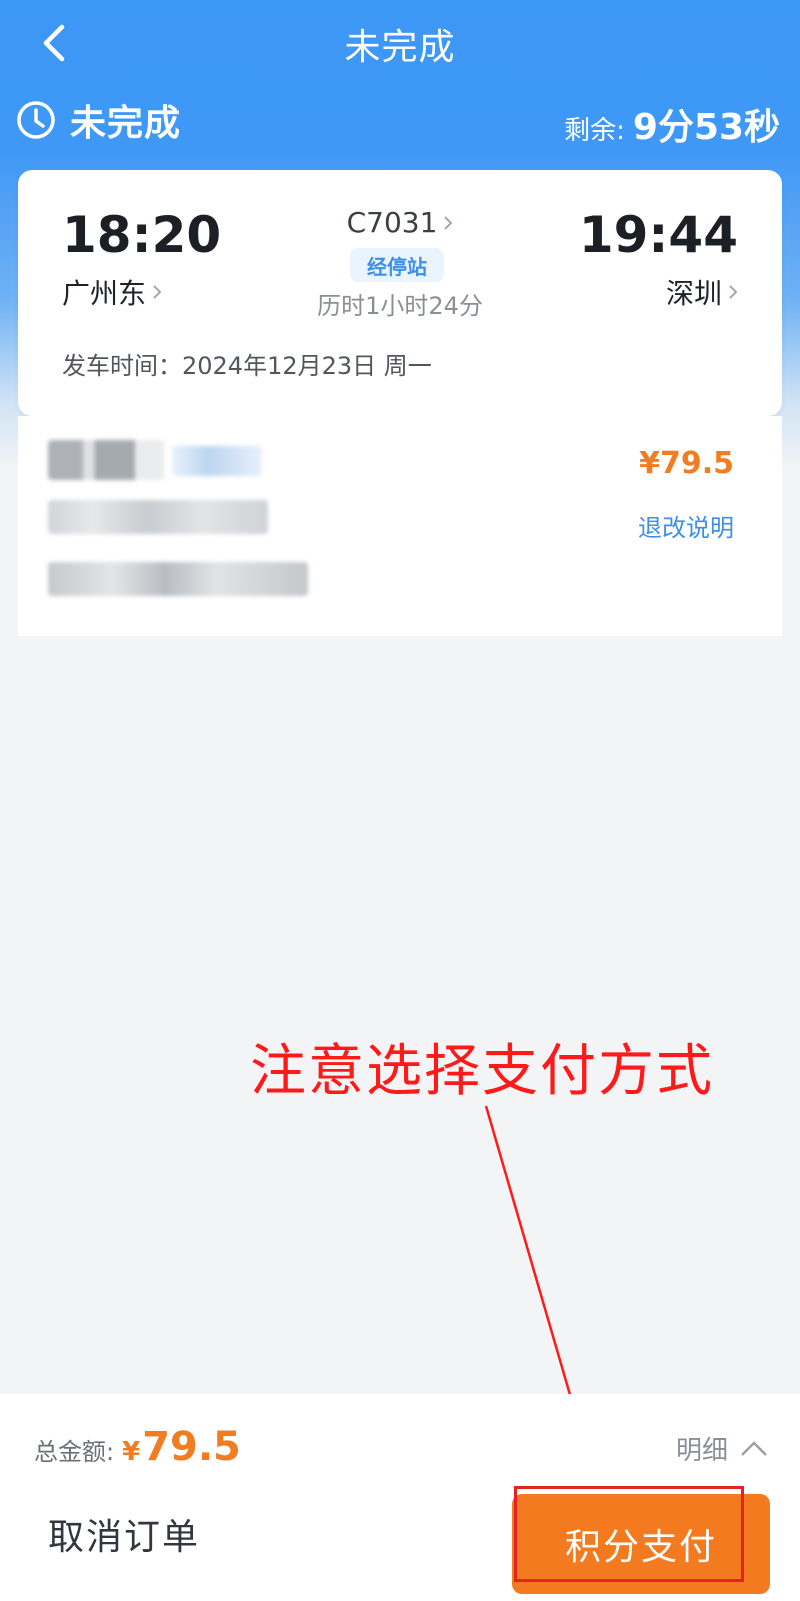 The width and height of the screenshot is (800, 1601). What do you see at coordinates (537, 1278) in the screenshot?
I see `annotation-arrow` at bounding box center [537, 1278].